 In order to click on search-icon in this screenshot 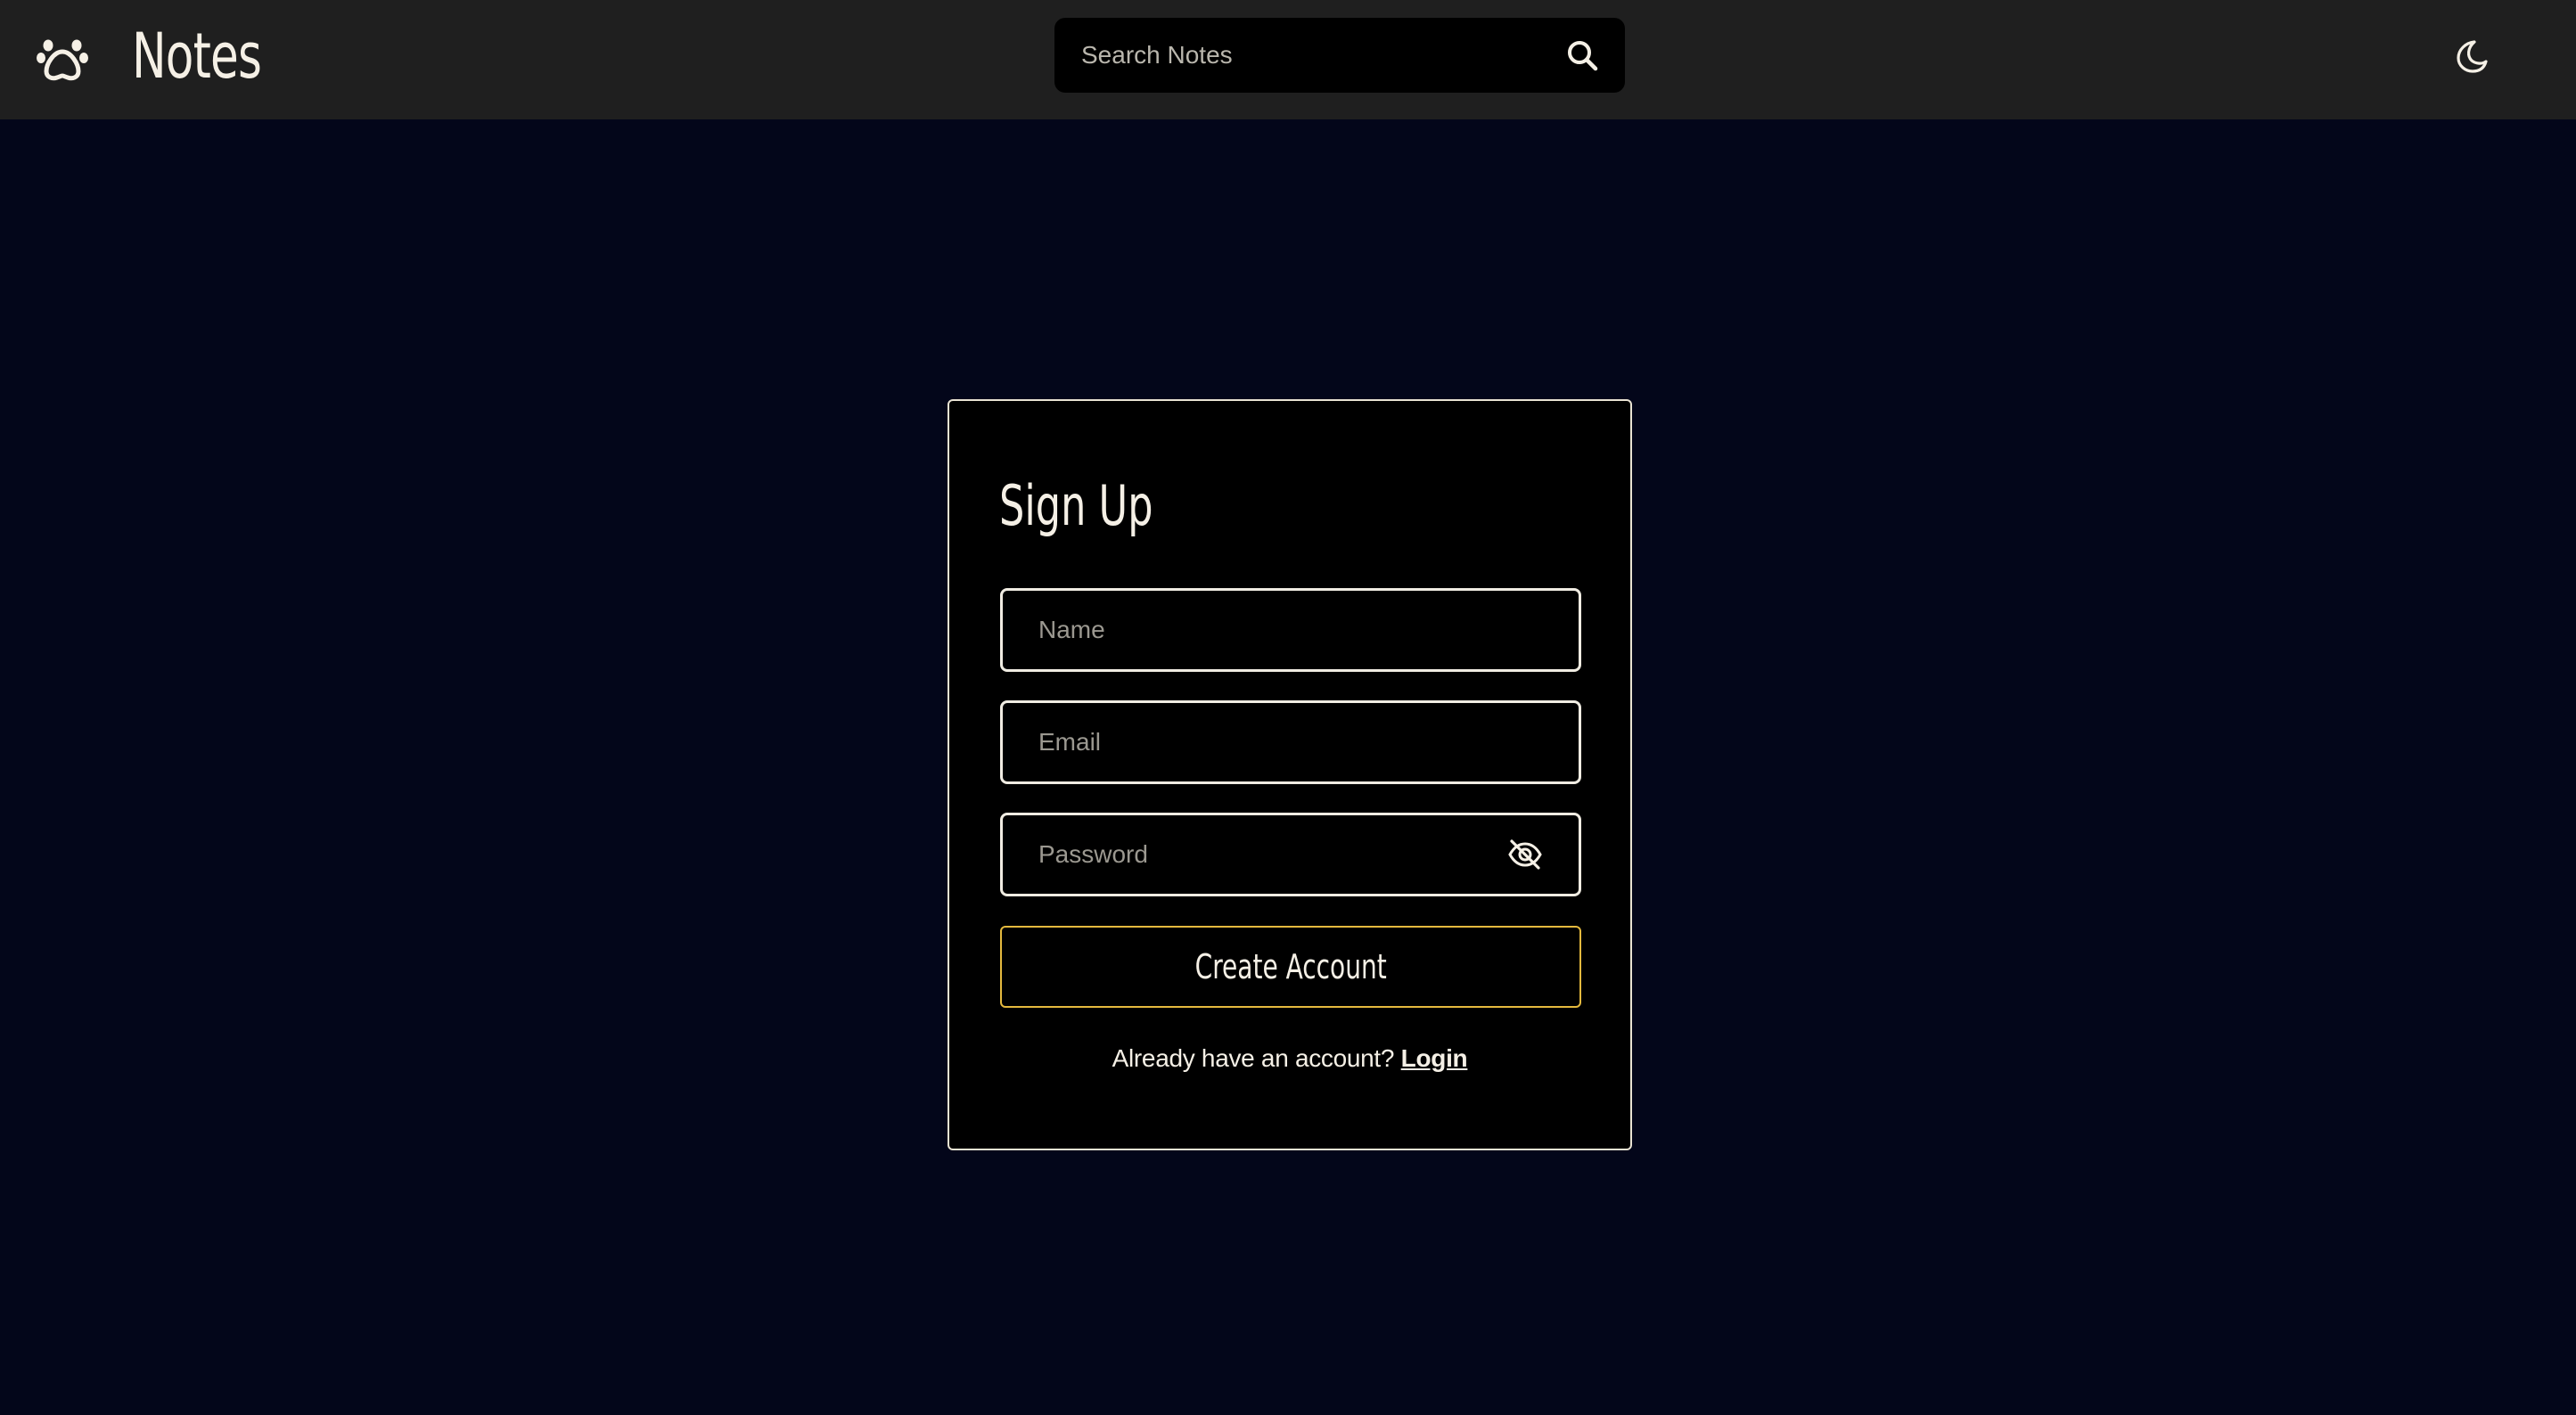, I will do `click(1582, 55)`.